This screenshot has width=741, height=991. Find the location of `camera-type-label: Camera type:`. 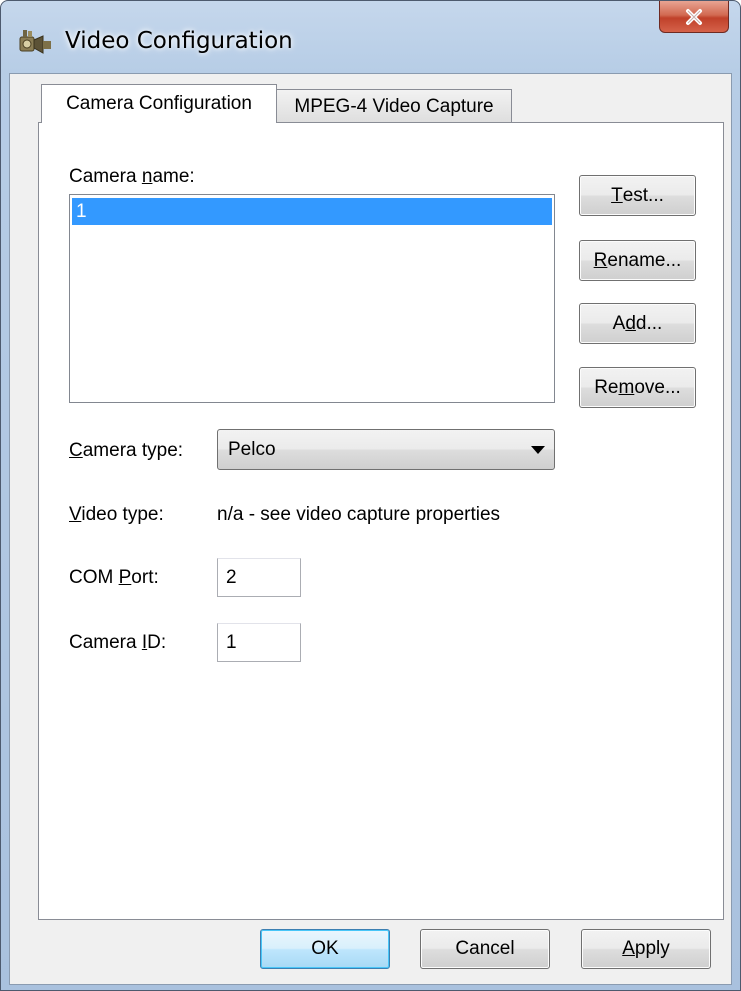

camera-type-label: Camera type: is located at coordinates (126, 450).